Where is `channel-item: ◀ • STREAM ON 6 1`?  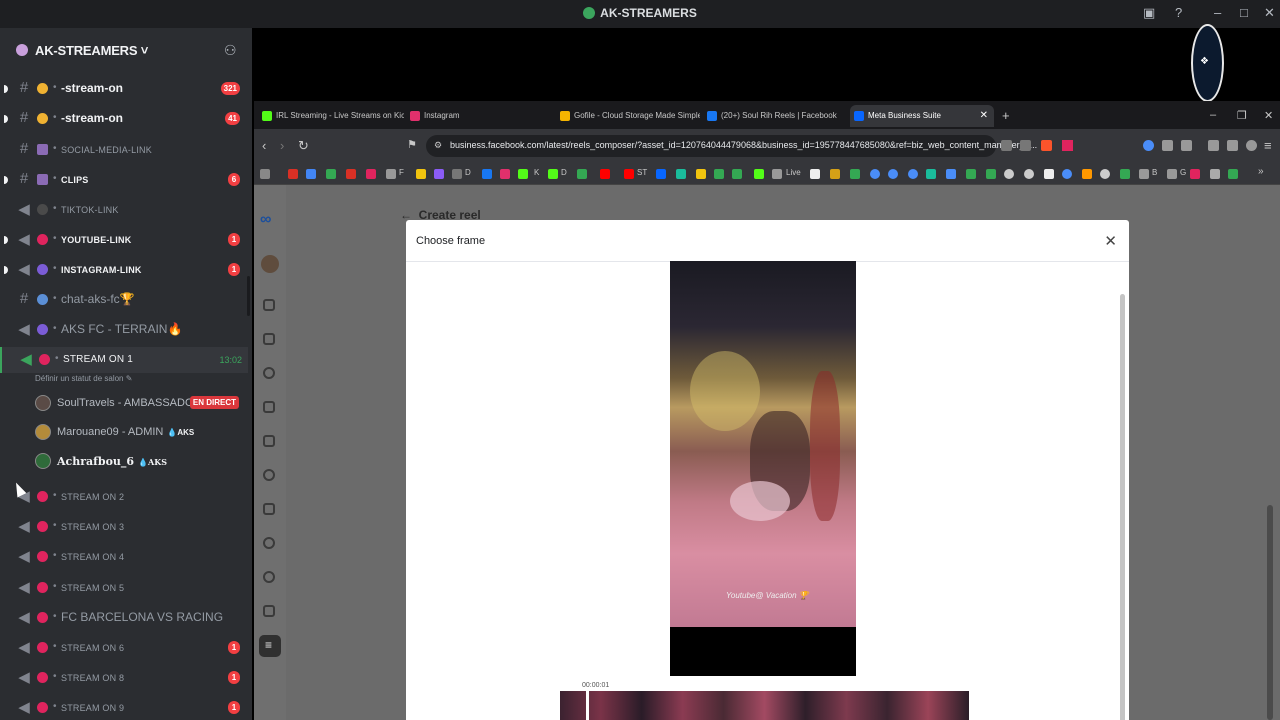
channel-item: ◀ • STREAM ON 6 1 is located at coordinates (124, 648).